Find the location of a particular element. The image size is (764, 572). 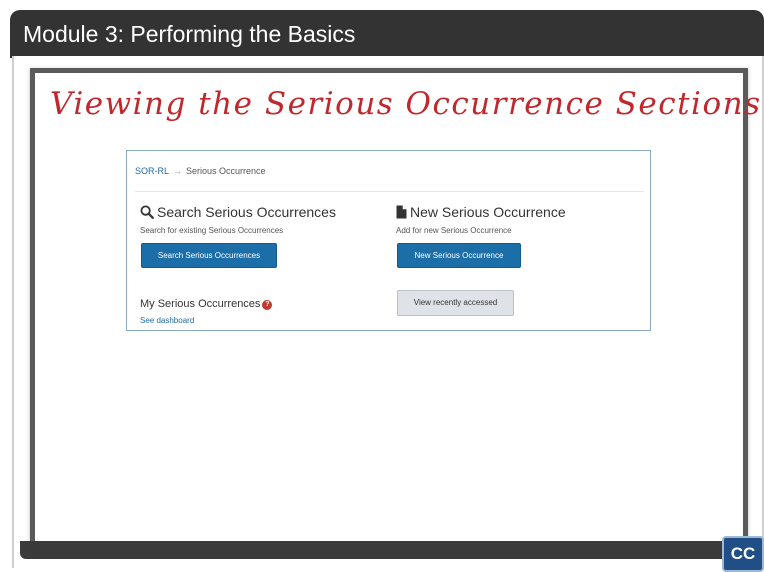

breadcrumb-current: Serious Occurrence is located at coordinates (226, 171).